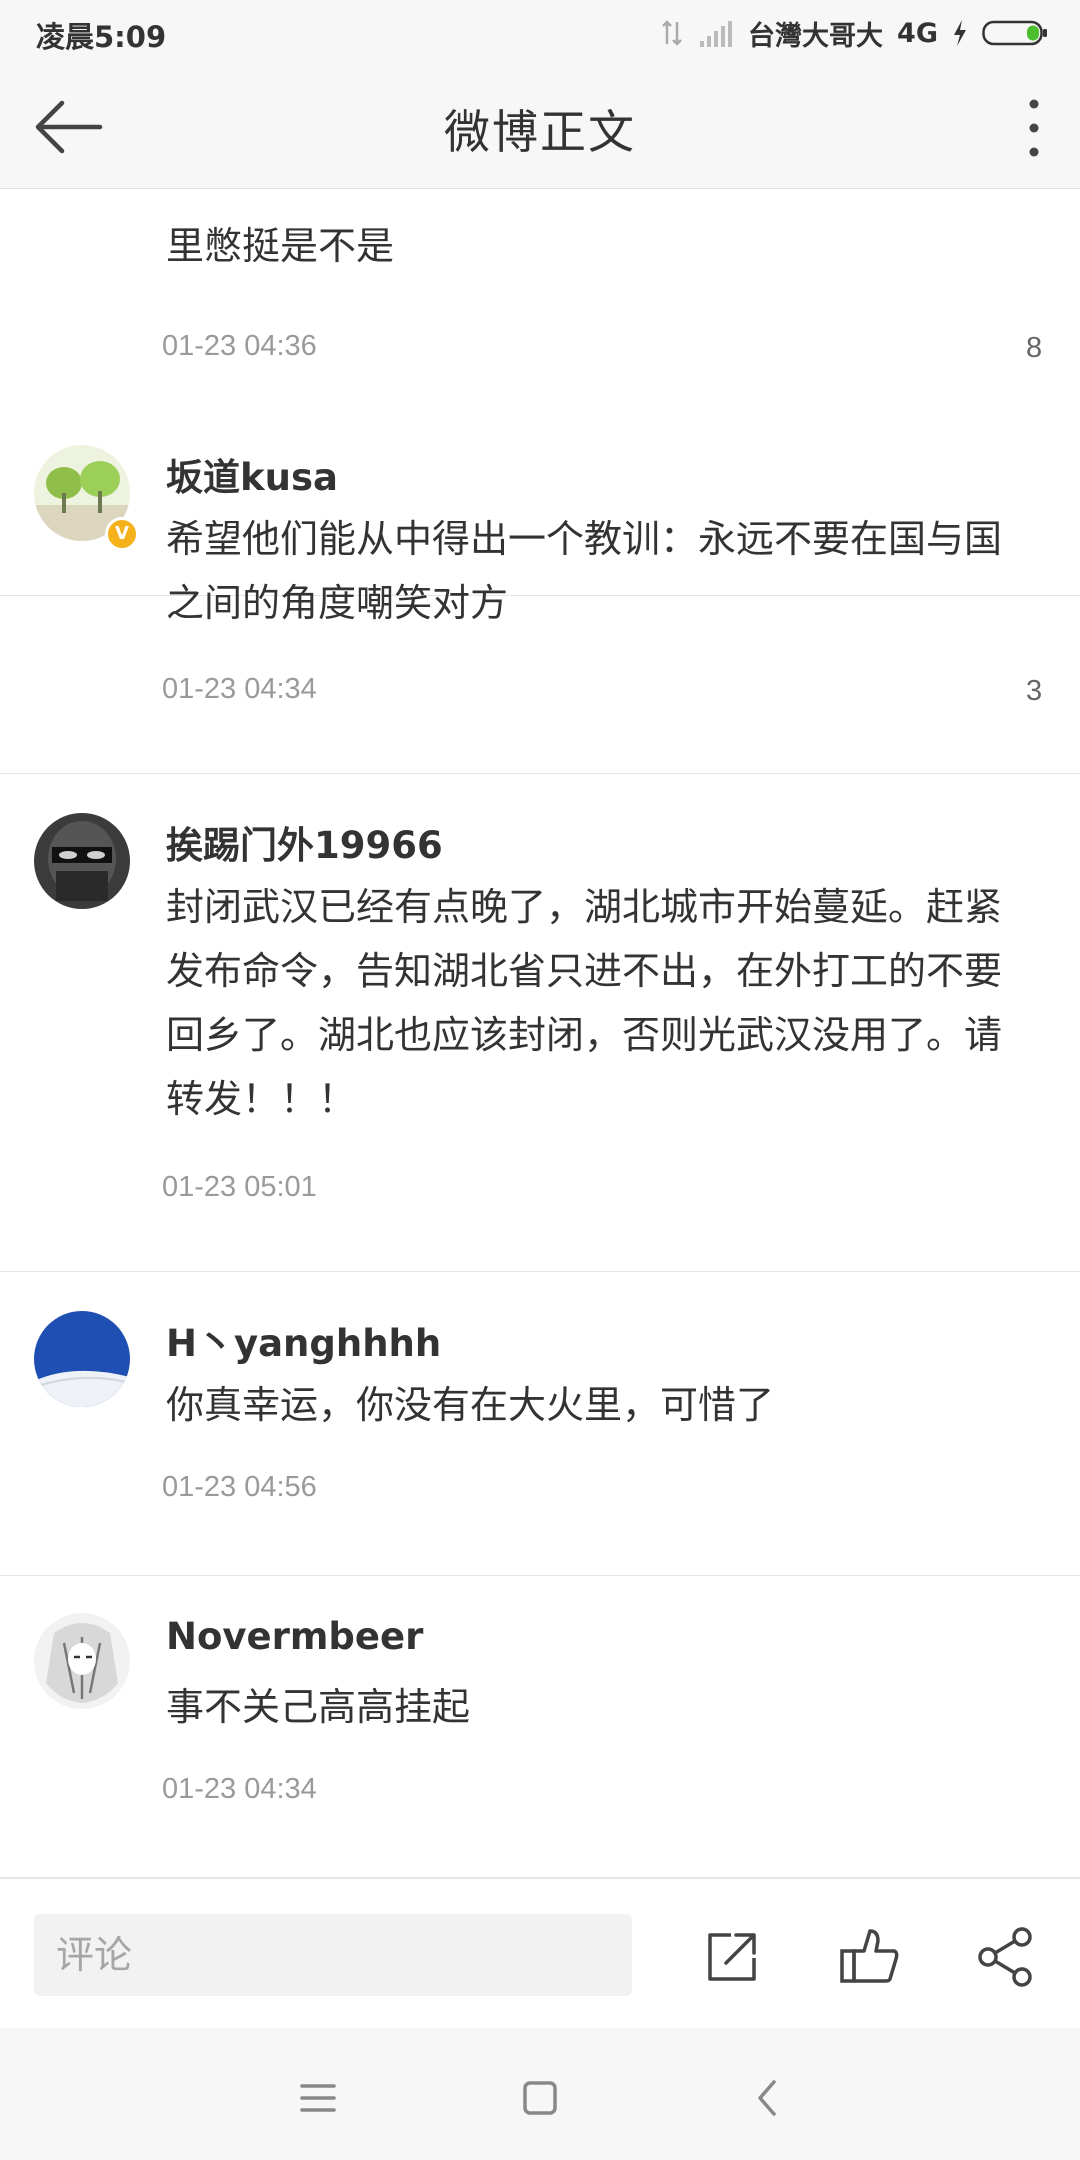 This screenshot has width=1080, height=2160. What do you see at coordinates (540, 2098) in the screenshot?
I see `home-icon` at bounding box center [540, 2098].